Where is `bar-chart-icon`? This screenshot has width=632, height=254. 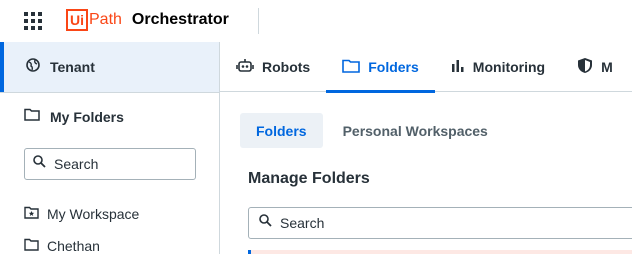 bar-chart-icon is located at coordinates (458, 67).